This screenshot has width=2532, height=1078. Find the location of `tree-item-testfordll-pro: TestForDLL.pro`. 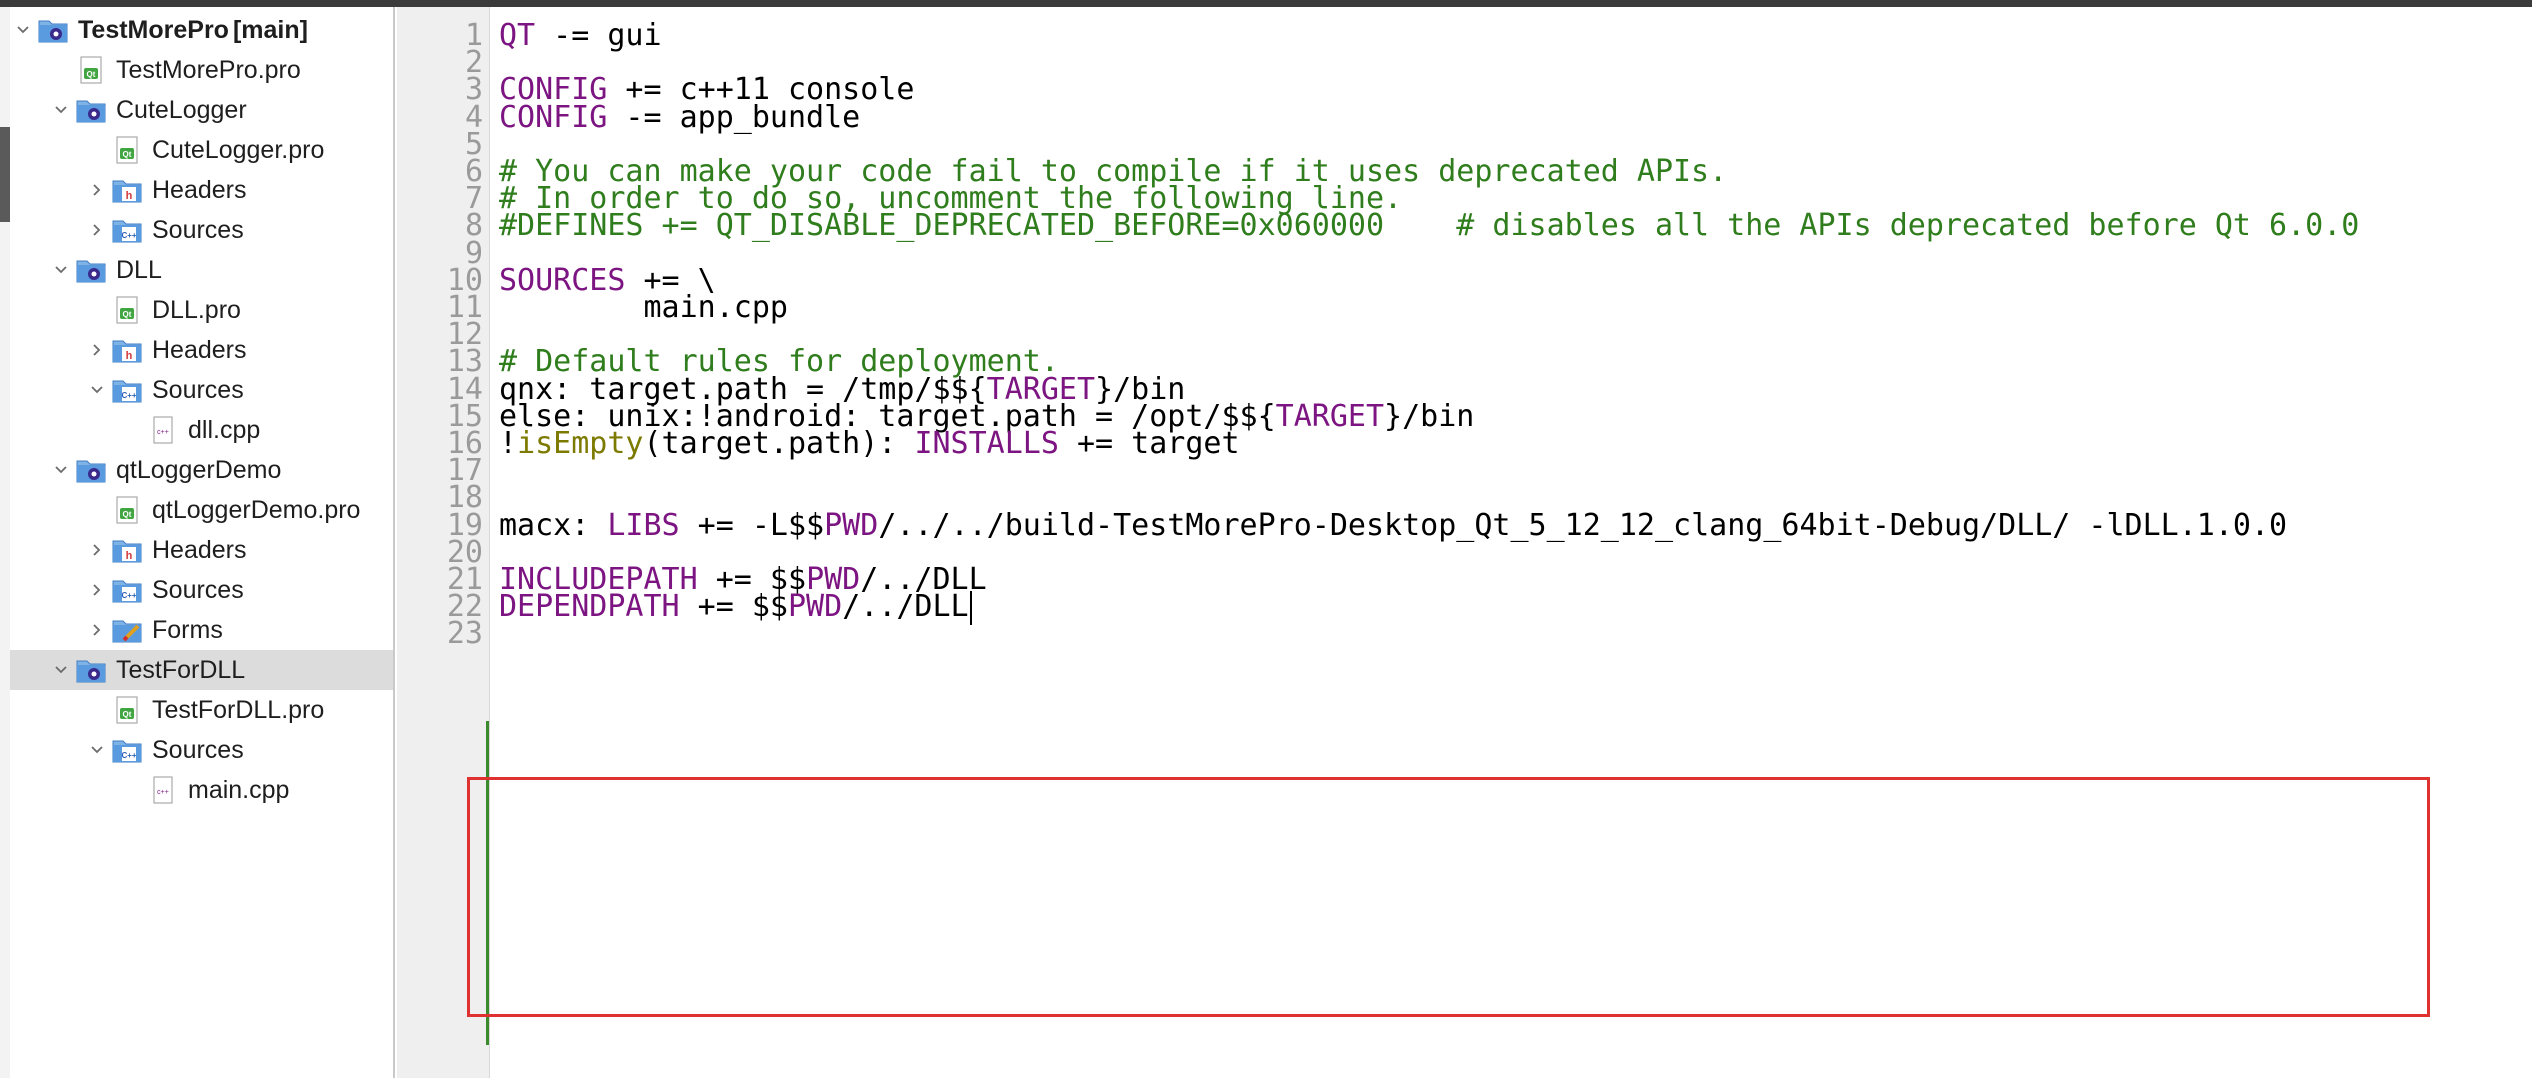

tree-item-testfordll-pro: TestForDLL.pro is located at coordinates (201, 710).